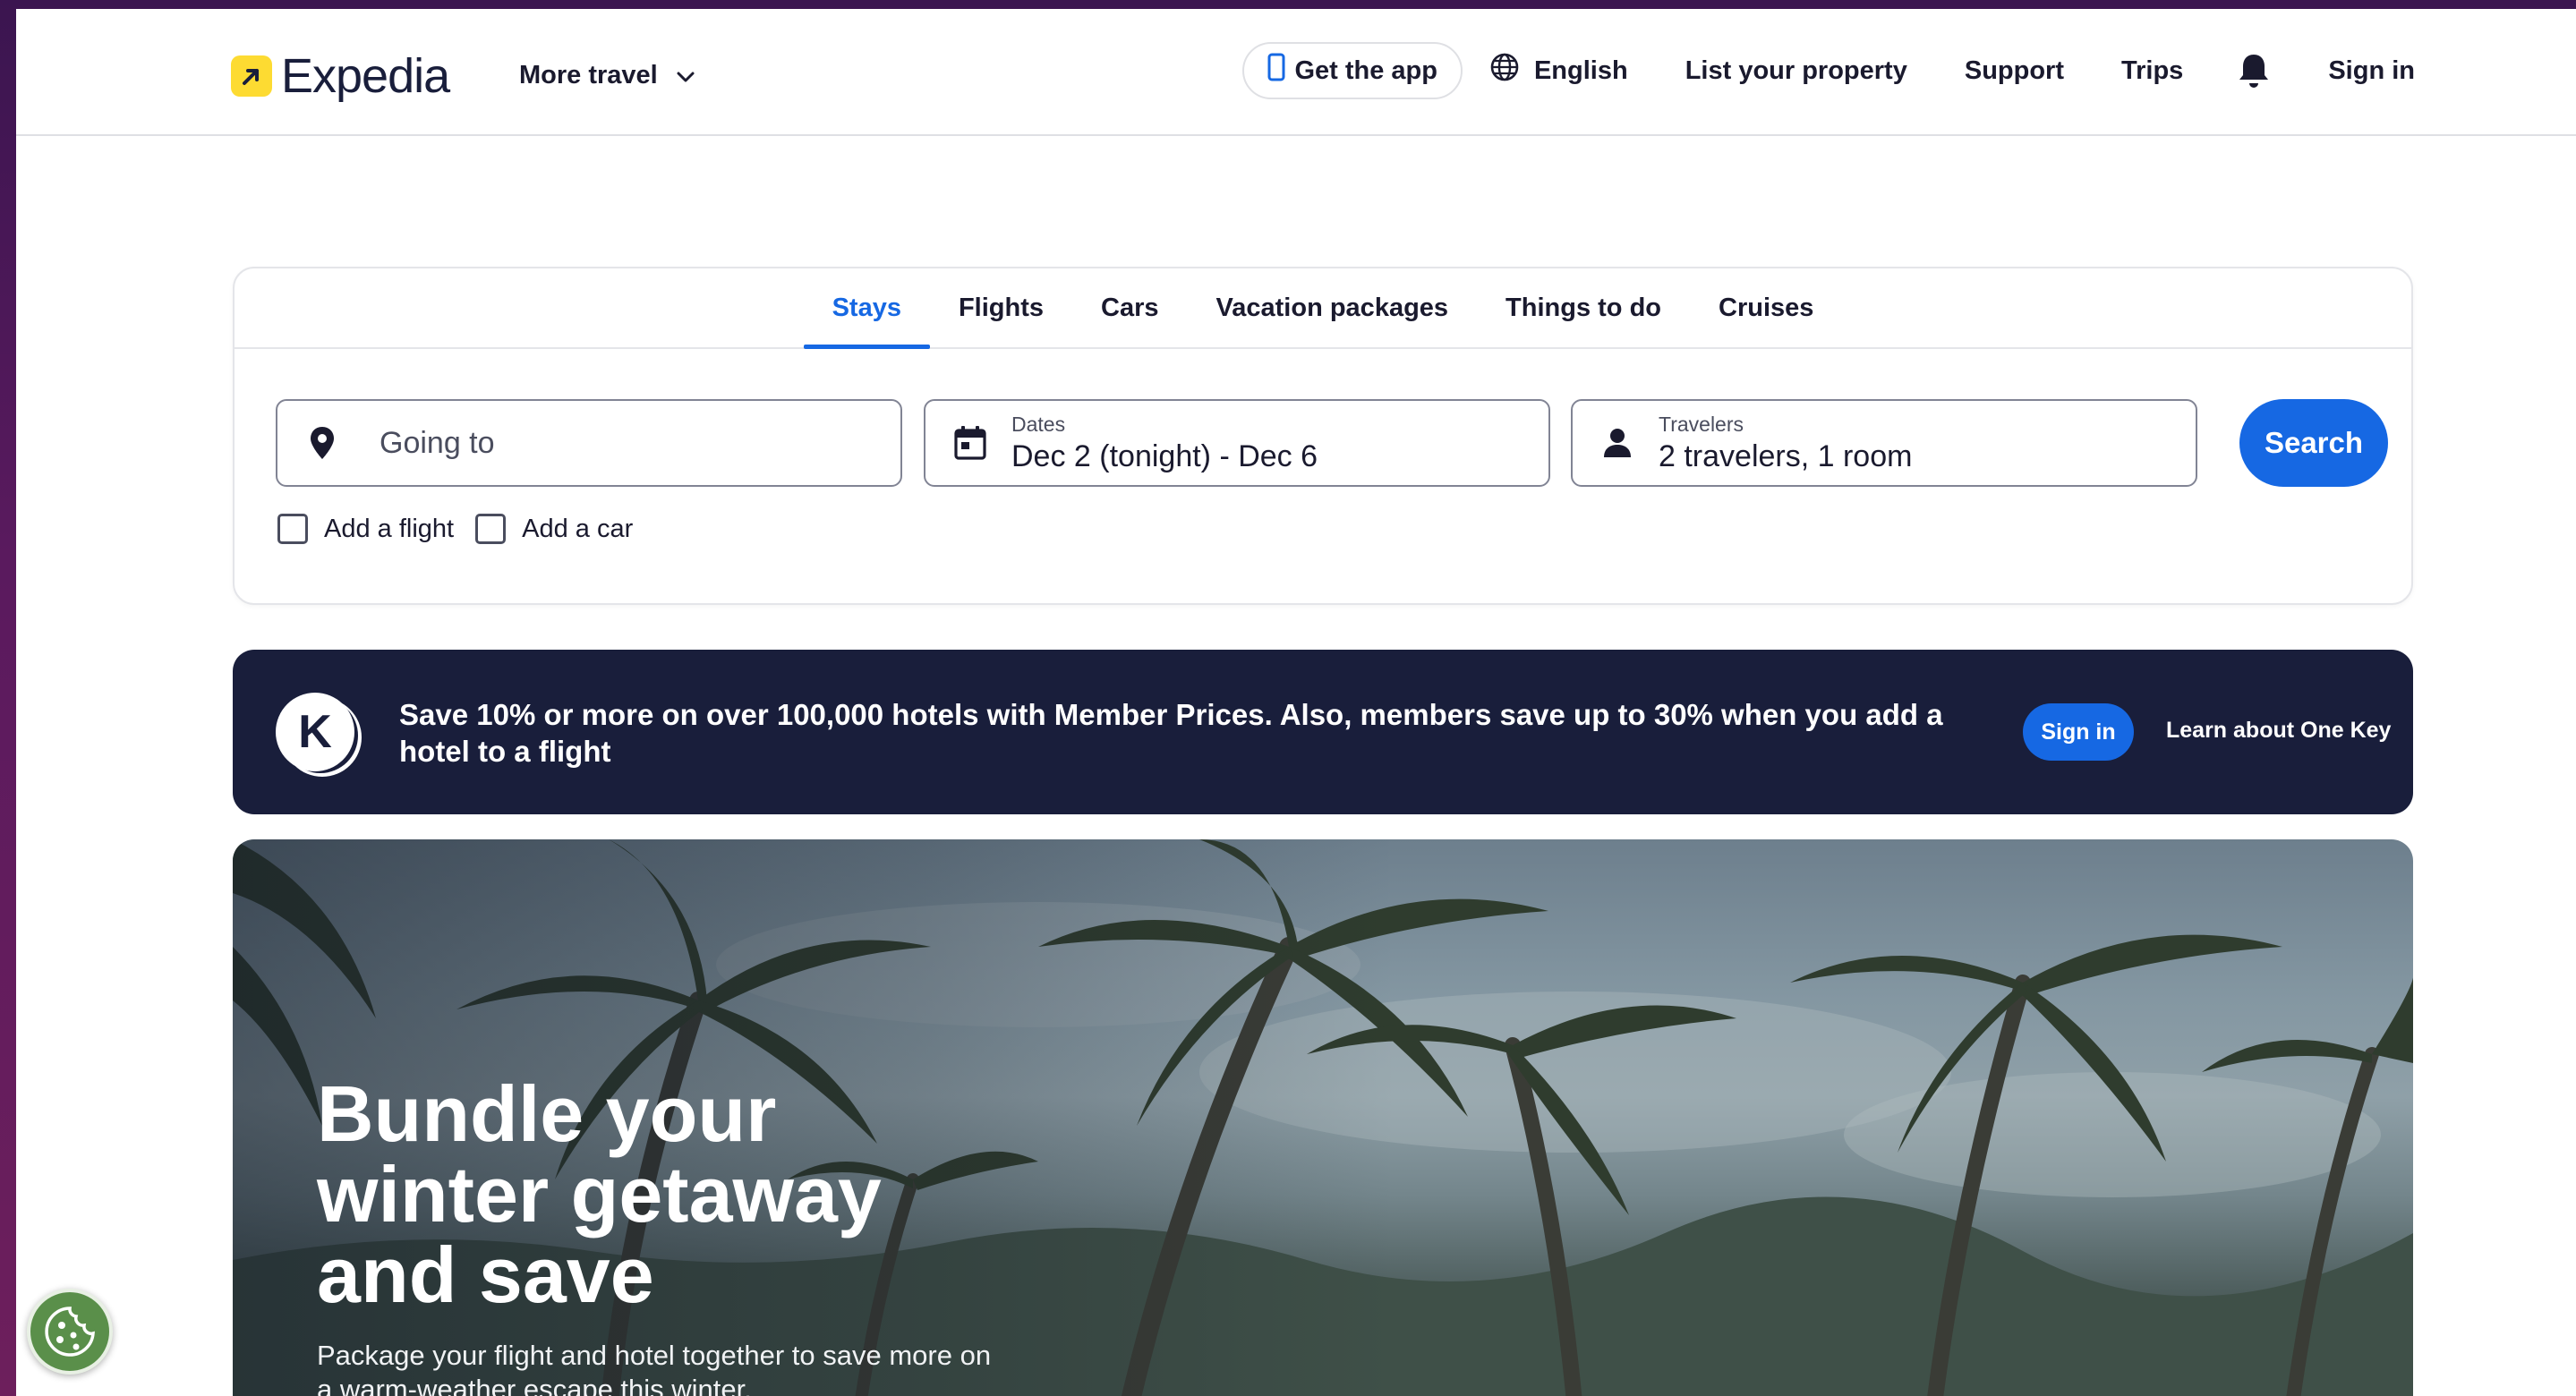  Describe the element at coordinates (2254, 70) in the screenshot. I see `bell-icon` at that location.